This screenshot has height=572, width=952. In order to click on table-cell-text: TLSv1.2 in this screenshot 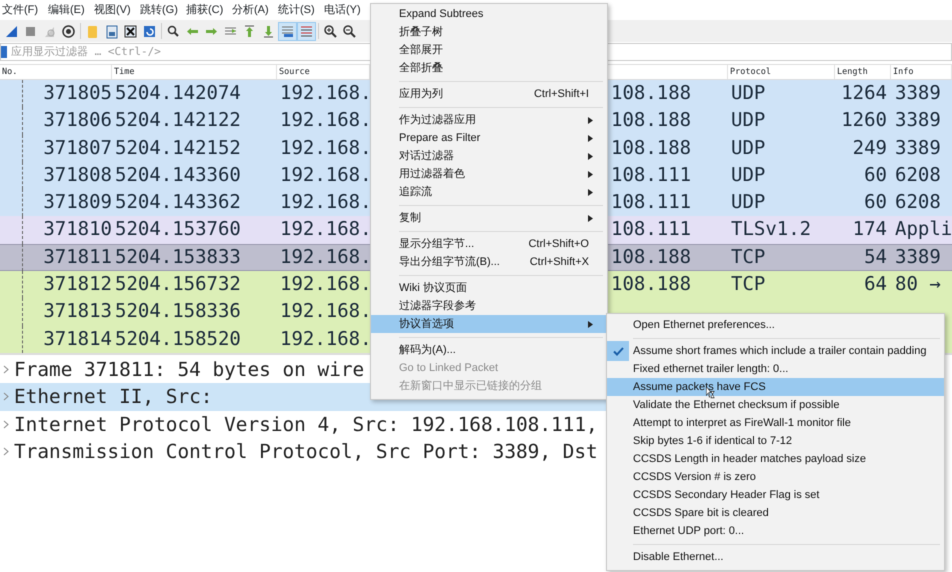, I will do `click(771, 229)`.